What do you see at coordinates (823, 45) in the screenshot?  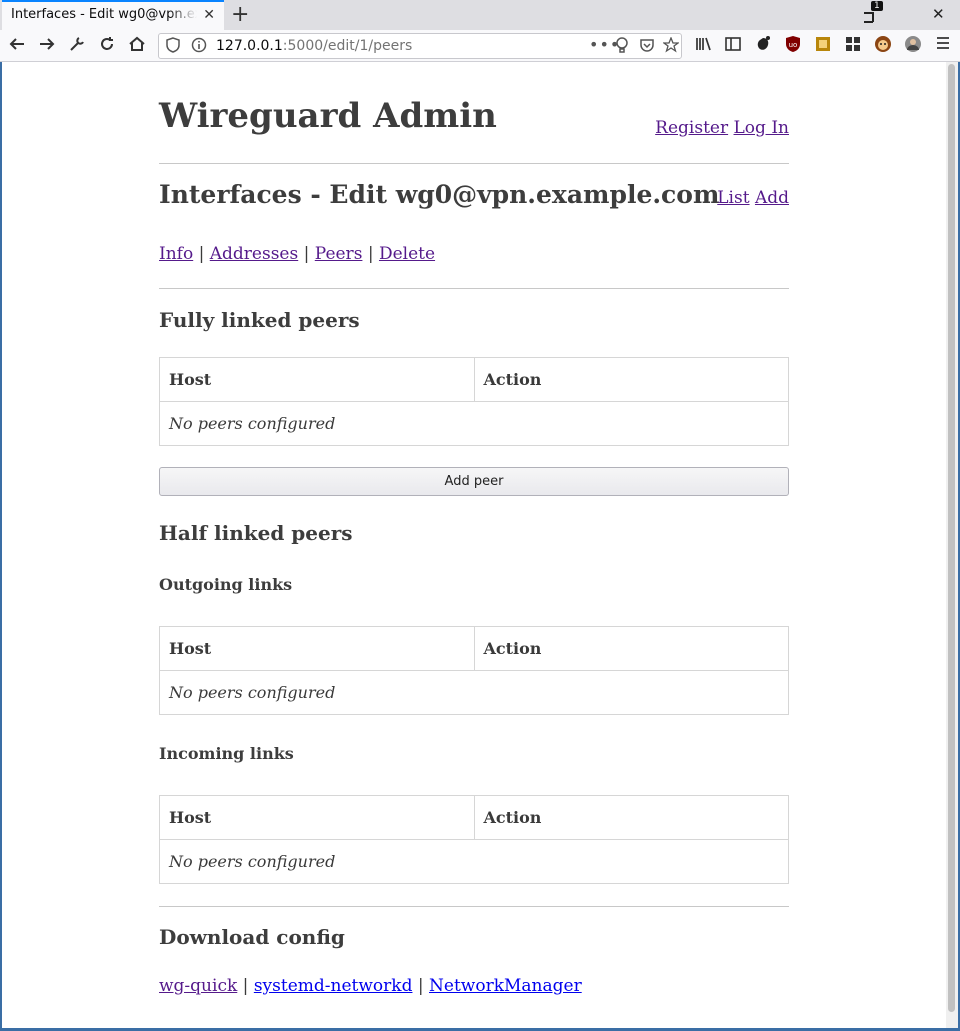 I see `extension-icon` at bounding box center [823, 45].